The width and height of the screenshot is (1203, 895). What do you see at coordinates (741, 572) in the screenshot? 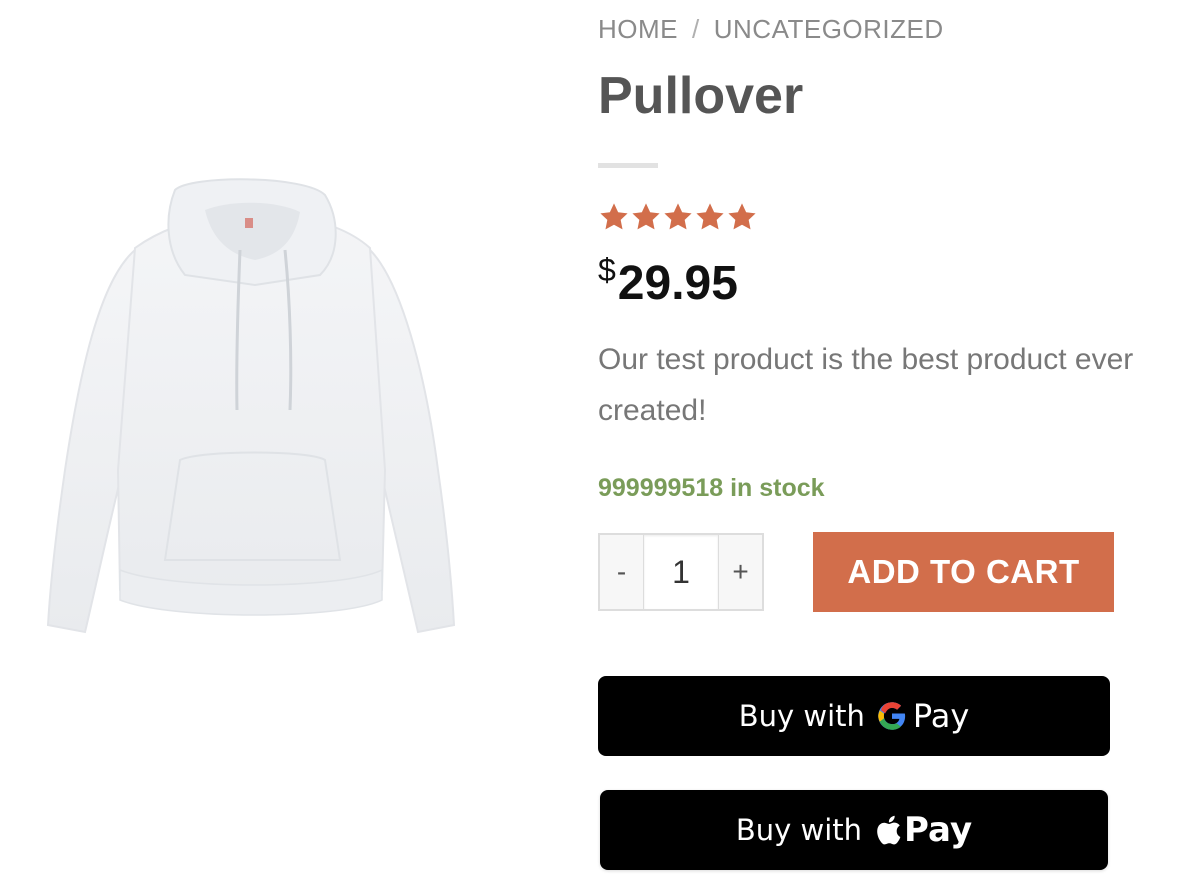
I see `quantity-increase-button: +` at bounding box center [741, 572].